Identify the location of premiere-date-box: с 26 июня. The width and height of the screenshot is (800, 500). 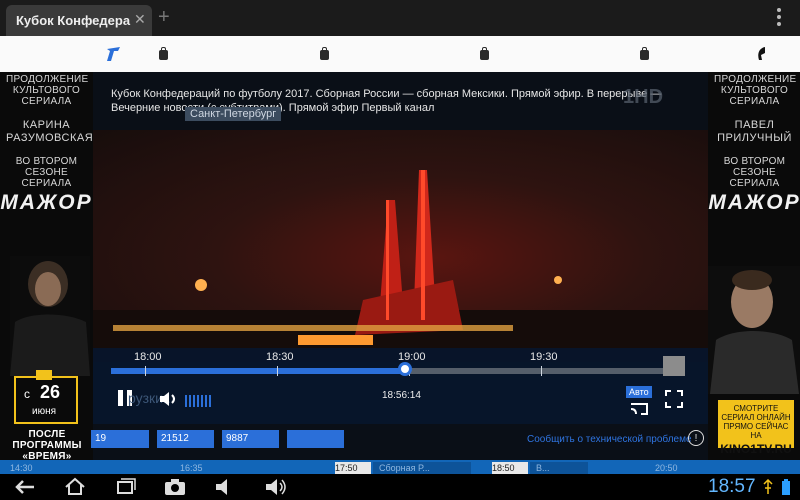
(46, 400).